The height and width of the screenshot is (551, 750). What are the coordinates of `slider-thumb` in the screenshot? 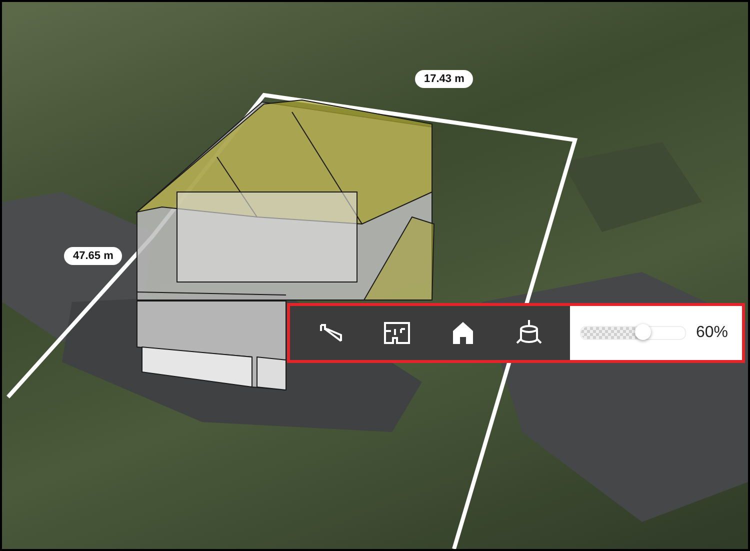 It's located at (643, 332).